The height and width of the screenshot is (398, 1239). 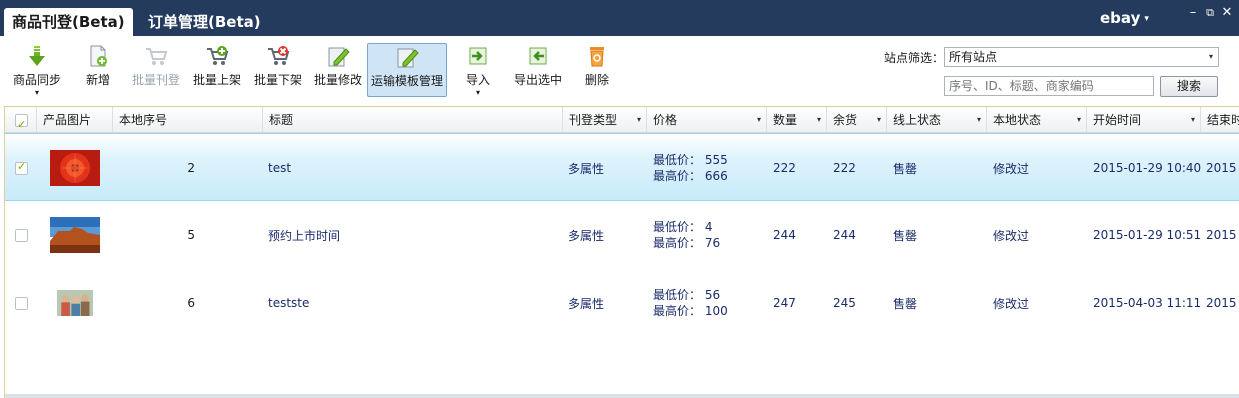 I want to click on header-listing-type-label: 刊登类型, so click(x=593, y=120).